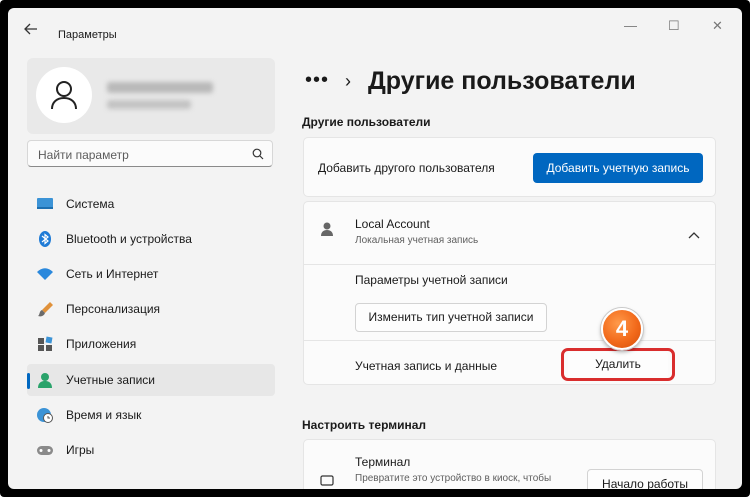 This screenshot has width=750, height=497. Describe the element at coordinates (80, 450) in the screenshot. I see `sidebar-item-label: Игры` at that location.